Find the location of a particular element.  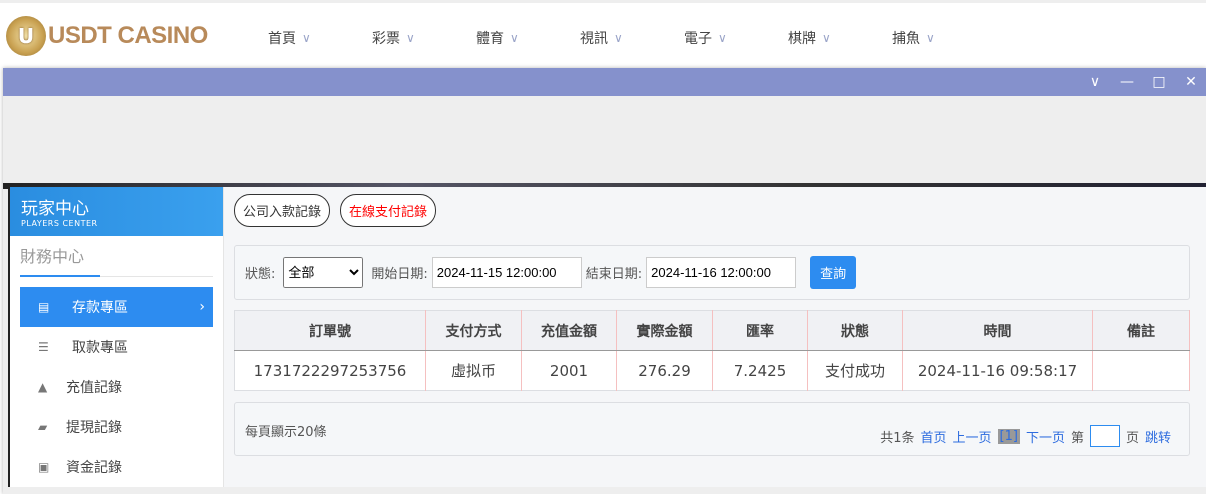

goto-page-input is located at coordinates (1104, 436).